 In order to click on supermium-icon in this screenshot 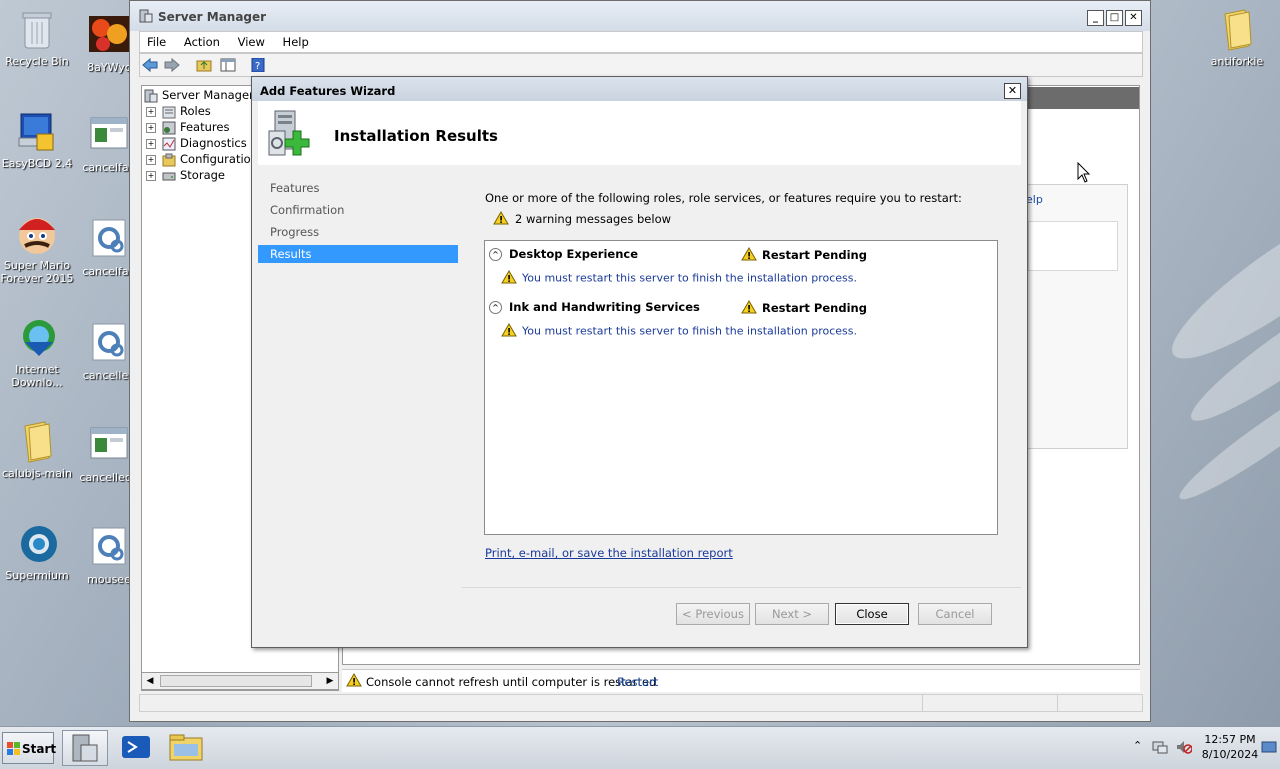, I will do `click(37, 544)`.